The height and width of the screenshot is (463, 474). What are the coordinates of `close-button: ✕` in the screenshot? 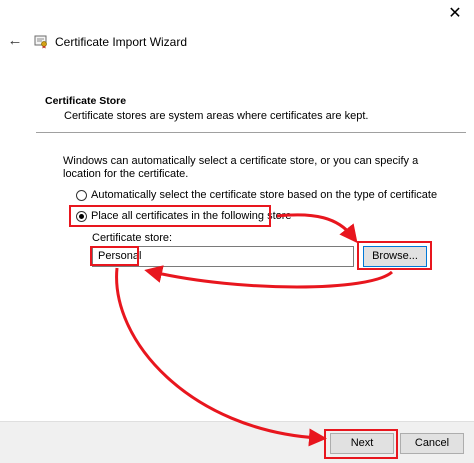 It's located at (455, 14).